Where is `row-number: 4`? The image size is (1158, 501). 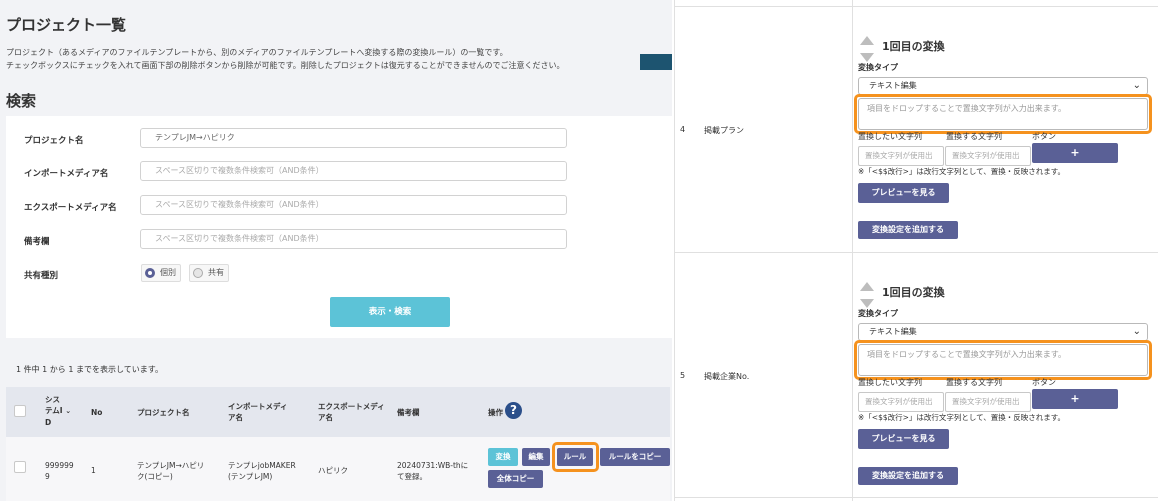
row-number: 4 is located at coordinates (683, 129).